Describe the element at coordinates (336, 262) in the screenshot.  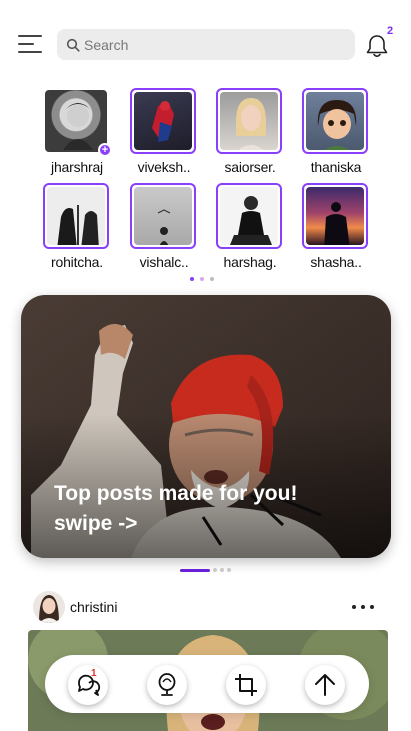
I see `story-username: shasha..` at that location.